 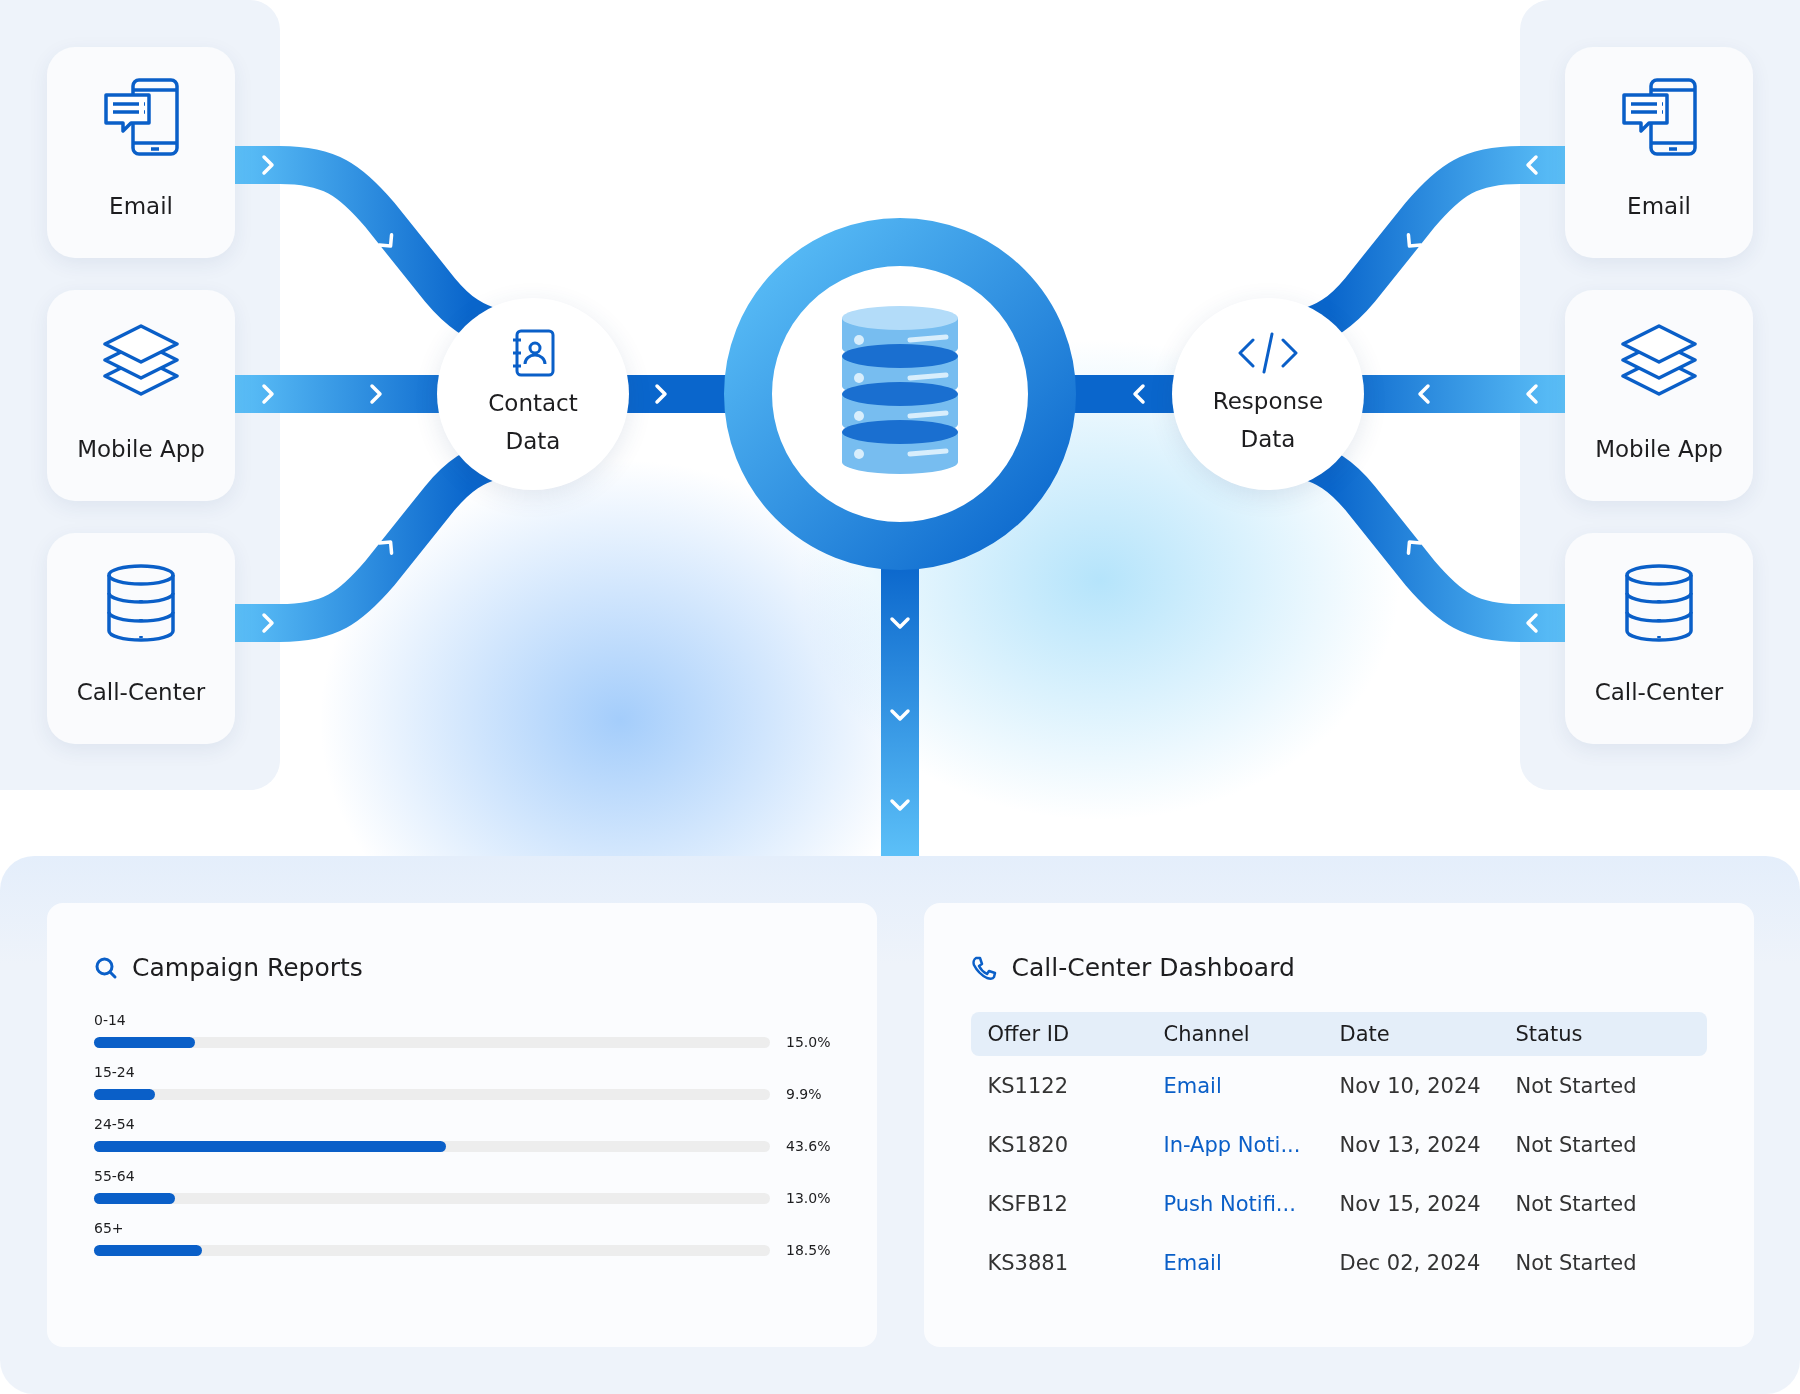 What do you see at coordinates (1027, 1203) in the screenshot?
I see `table-cell: KSFB12` at bounding box center [1027, 1203].